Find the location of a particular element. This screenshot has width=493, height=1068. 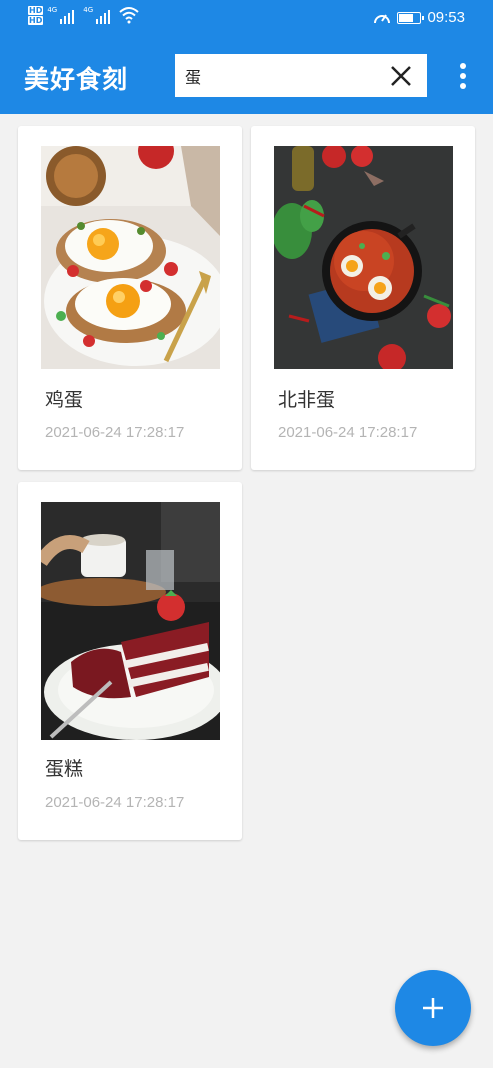

plus-icon is located at coordinates (433, 1008).